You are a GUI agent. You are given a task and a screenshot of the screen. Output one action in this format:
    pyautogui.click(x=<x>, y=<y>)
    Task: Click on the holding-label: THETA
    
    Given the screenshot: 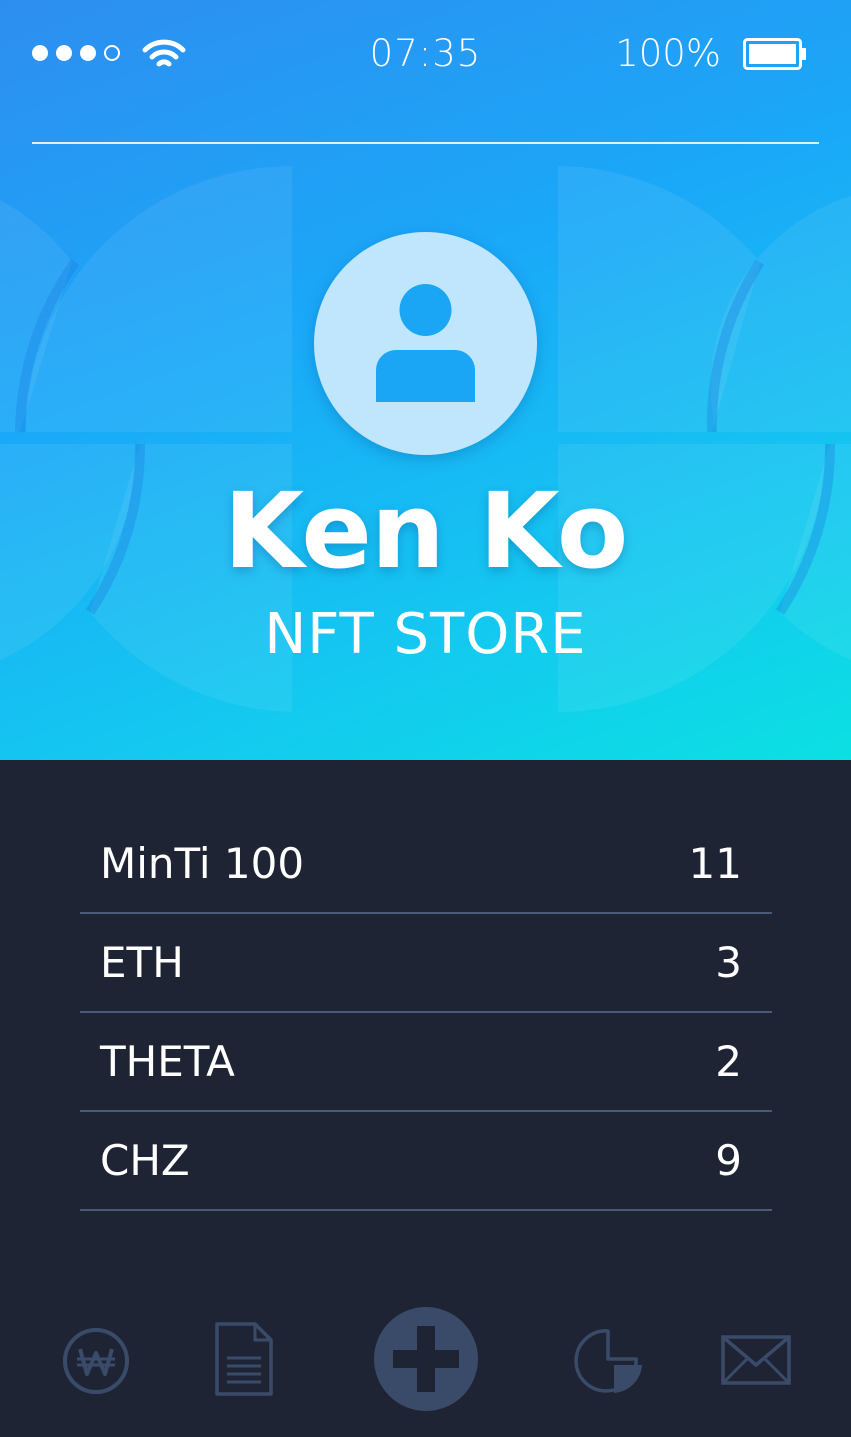 What is the action you would take?
    pyautogui.click(x=167, y=1061)
    